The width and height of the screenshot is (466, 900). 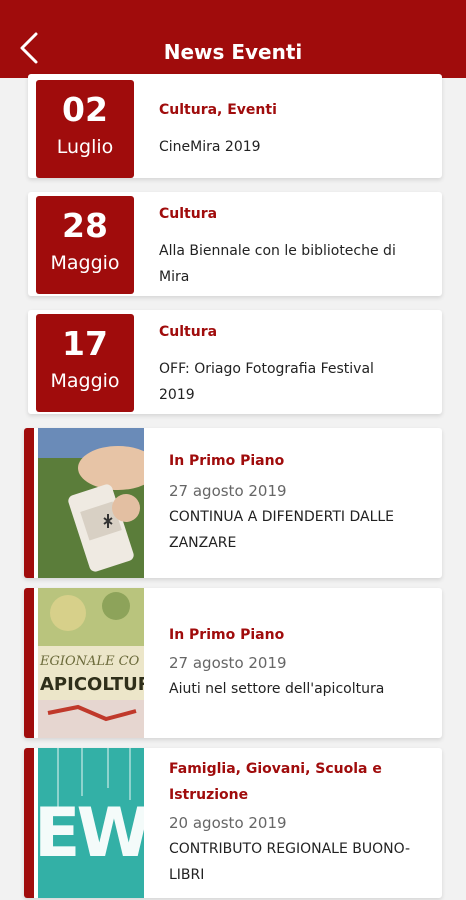 I want to click on event-category: Cultura, Eventi, so click(x=218, y=110).